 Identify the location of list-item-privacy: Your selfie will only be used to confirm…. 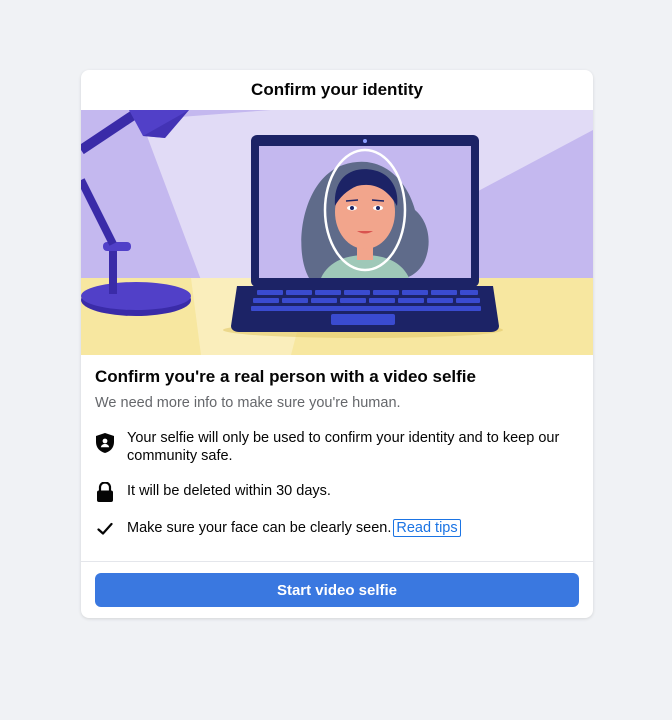
(337, 447).